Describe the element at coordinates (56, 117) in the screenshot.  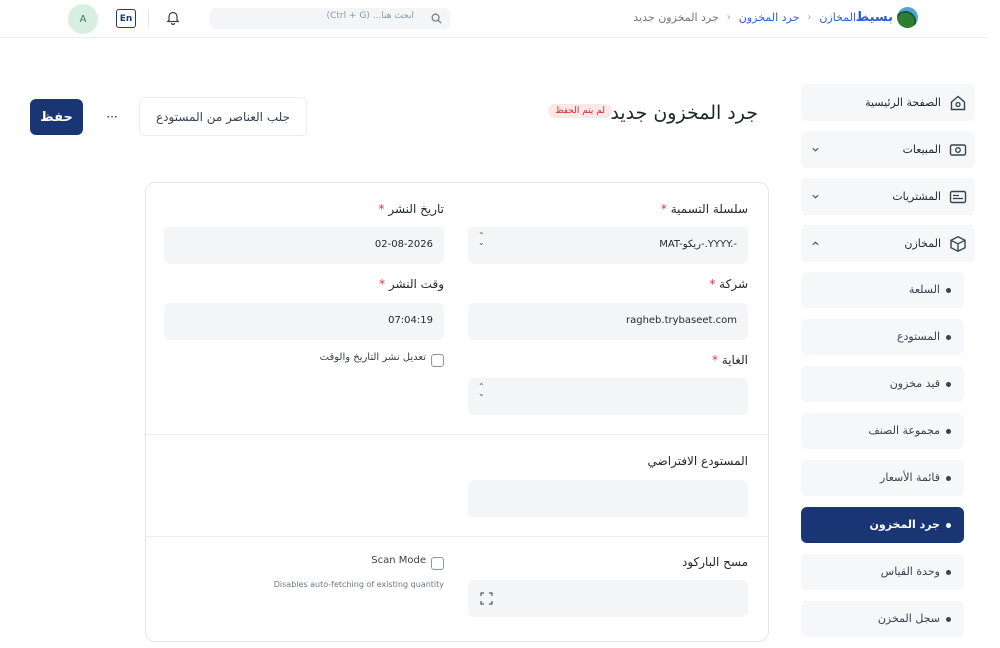
I see `save-button: حفظ` at that location.